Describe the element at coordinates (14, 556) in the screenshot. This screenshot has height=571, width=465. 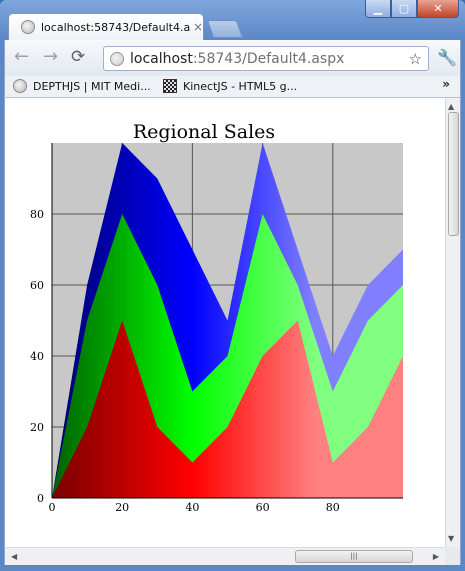
I see `scroll-left-arrow-icon: ◀` at that location.